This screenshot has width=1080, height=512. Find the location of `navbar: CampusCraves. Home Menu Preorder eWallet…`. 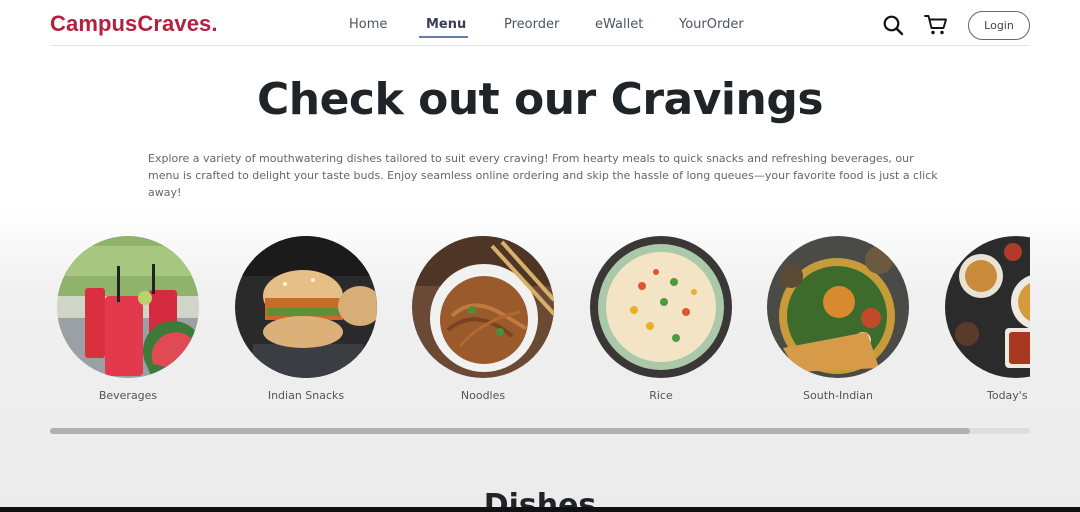

navbar: CampusCraves. Home Menu Preorder eWallet… is located at coordinates (540, 23).